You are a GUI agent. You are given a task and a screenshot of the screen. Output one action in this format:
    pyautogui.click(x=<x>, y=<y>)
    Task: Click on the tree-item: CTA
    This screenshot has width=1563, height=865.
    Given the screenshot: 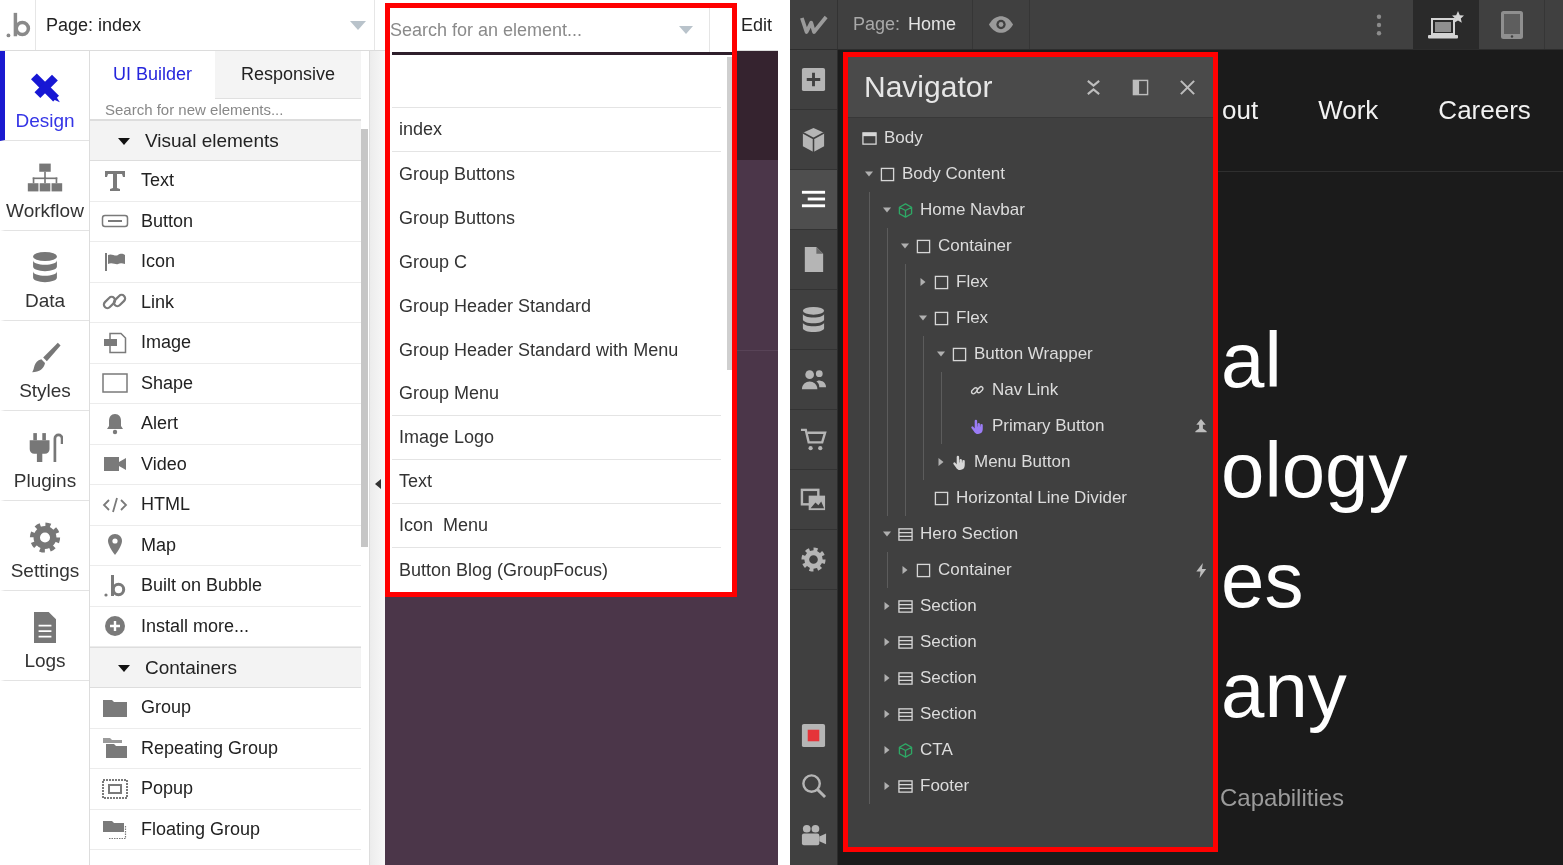 What is the action you would take?
    pyautogui.click(x=1030, y=750)
    